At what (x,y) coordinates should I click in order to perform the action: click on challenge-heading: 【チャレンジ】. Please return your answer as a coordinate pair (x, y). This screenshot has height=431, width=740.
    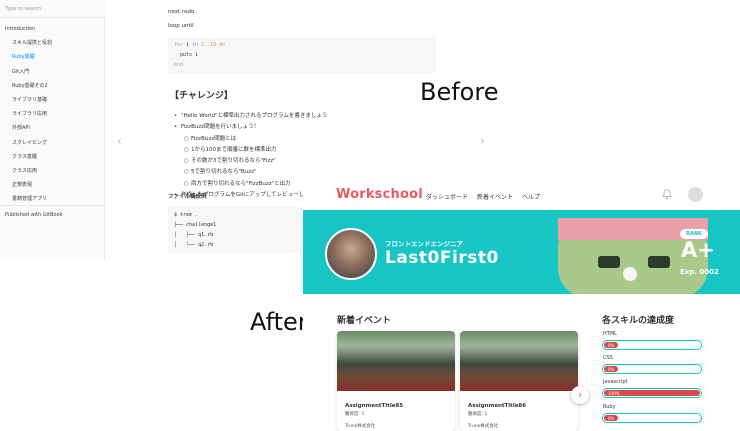
    Looking at the image, I should click on (201, 96).